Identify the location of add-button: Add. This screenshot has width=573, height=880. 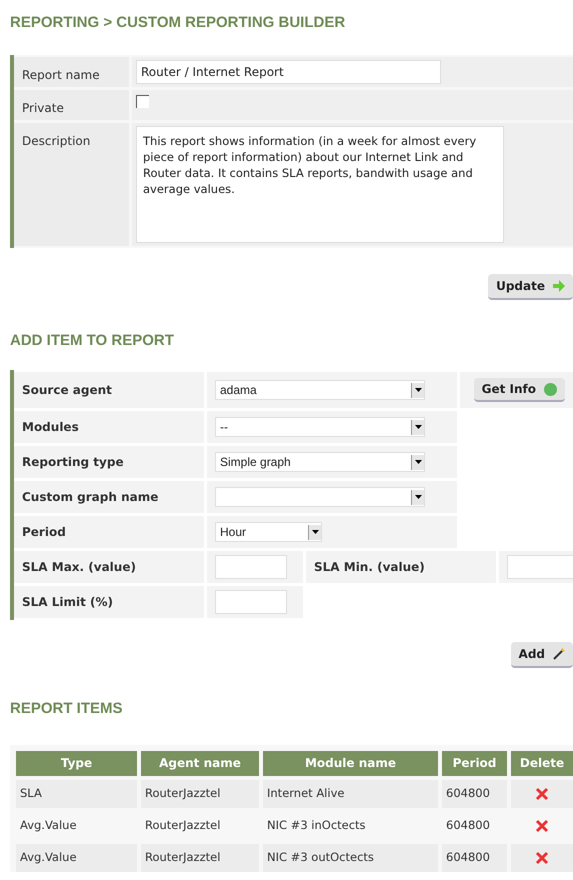
(541, 655).